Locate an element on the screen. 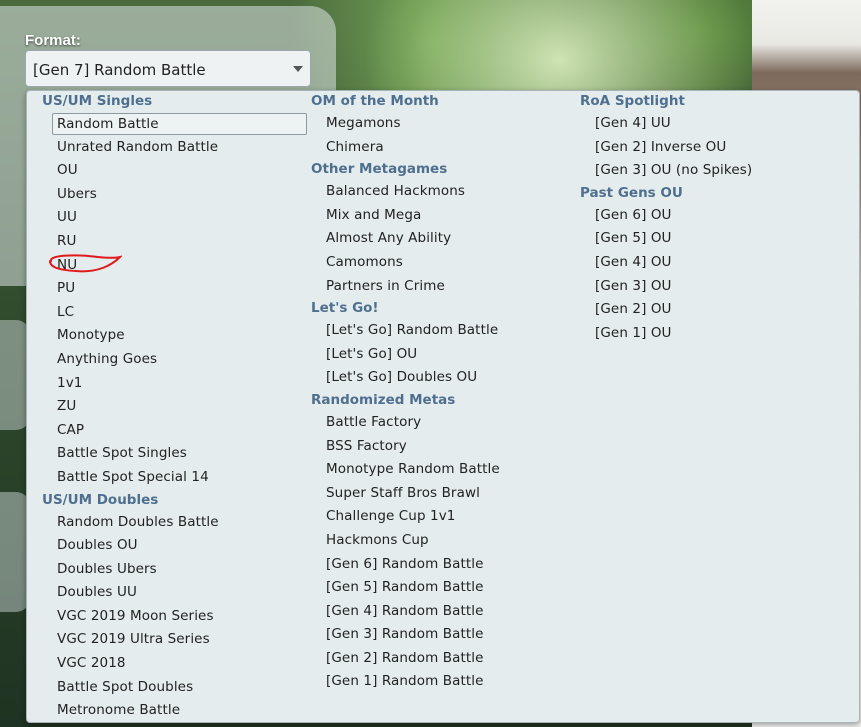 The width and height of the screenshot is (861, 727). menu-item: [Gen 5] OU is located at coordinates (715, 239).